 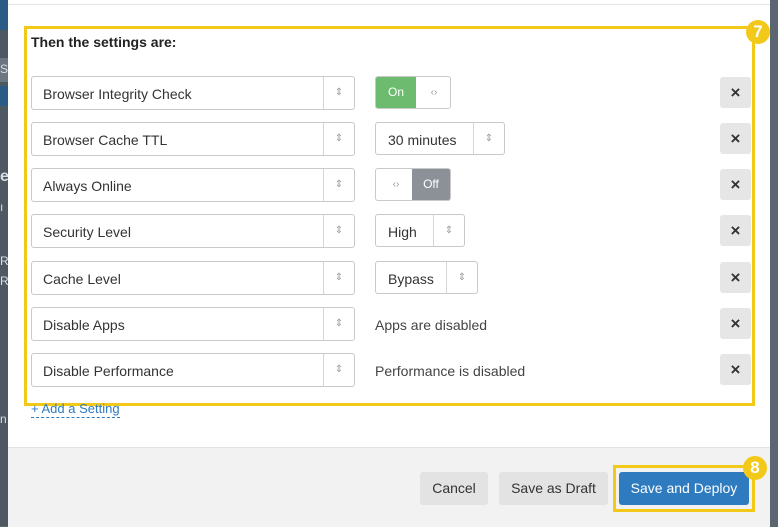 I want to click on setting-select-label: Browser Integrity Check, so click(x=117, y=94).